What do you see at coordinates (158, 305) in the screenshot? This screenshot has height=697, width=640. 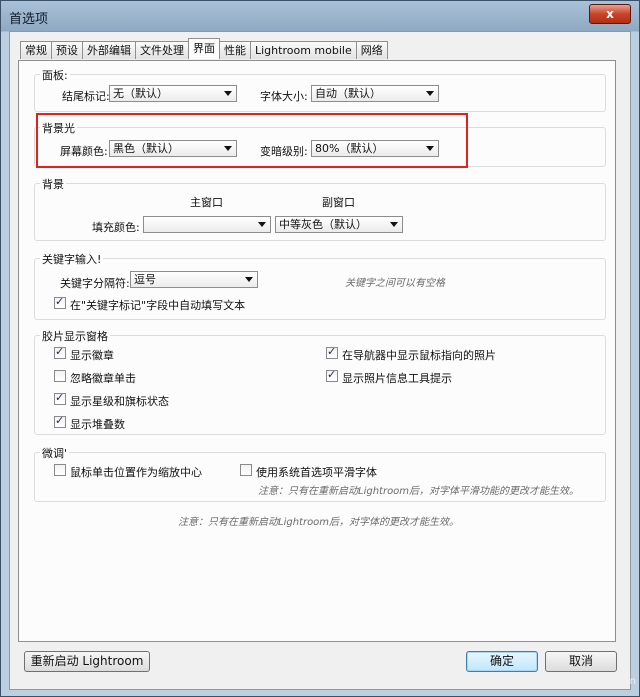 I see `autofill-keywords-label: 在"关键字标记"字段中自动填写文本` at bounding box center [158, 305].